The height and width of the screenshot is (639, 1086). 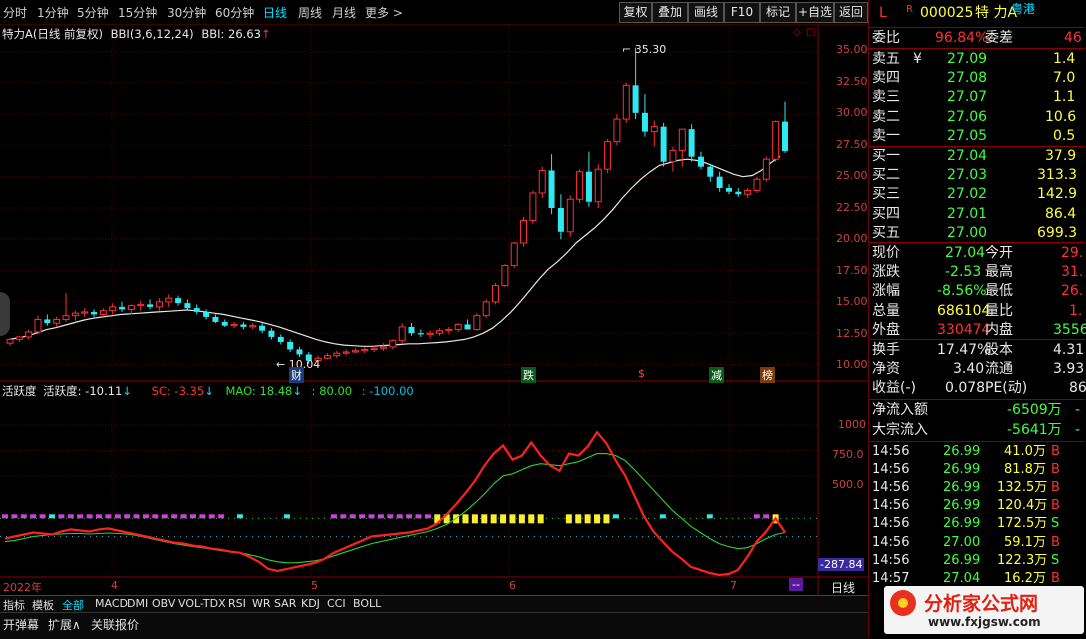 I want to click on ask-volume: 0.5, so click(x=1064, y=135).